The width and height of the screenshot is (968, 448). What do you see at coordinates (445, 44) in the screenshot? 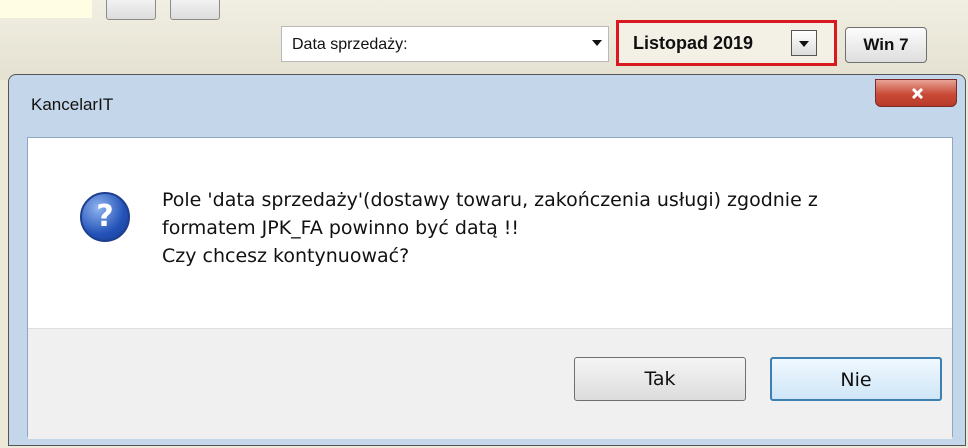
I see `sale-date-dropdown: Data sprzedaży:` at bounding box center [445, 44].